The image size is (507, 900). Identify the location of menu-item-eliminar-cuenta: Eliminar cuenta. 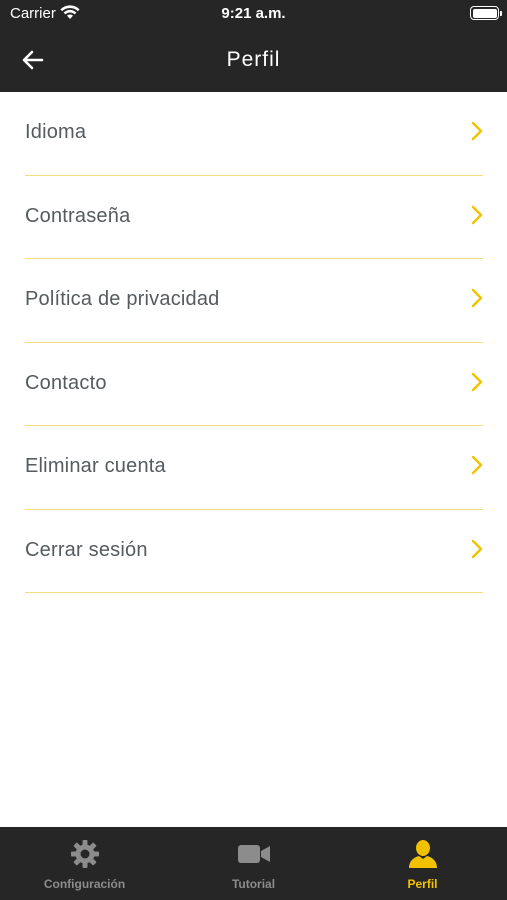
(254, 468).